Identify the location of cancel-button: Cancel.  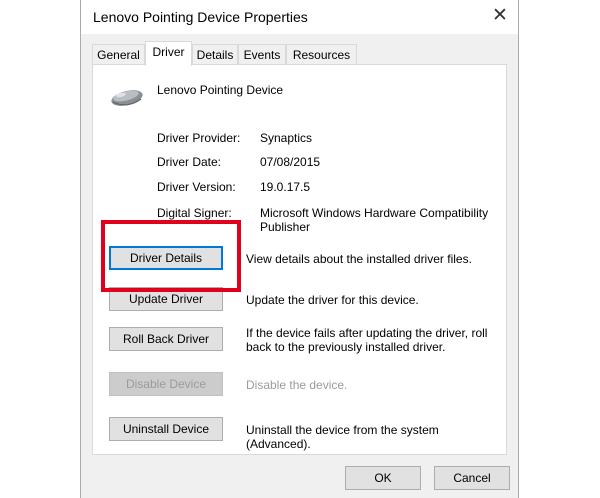
(472, 478).